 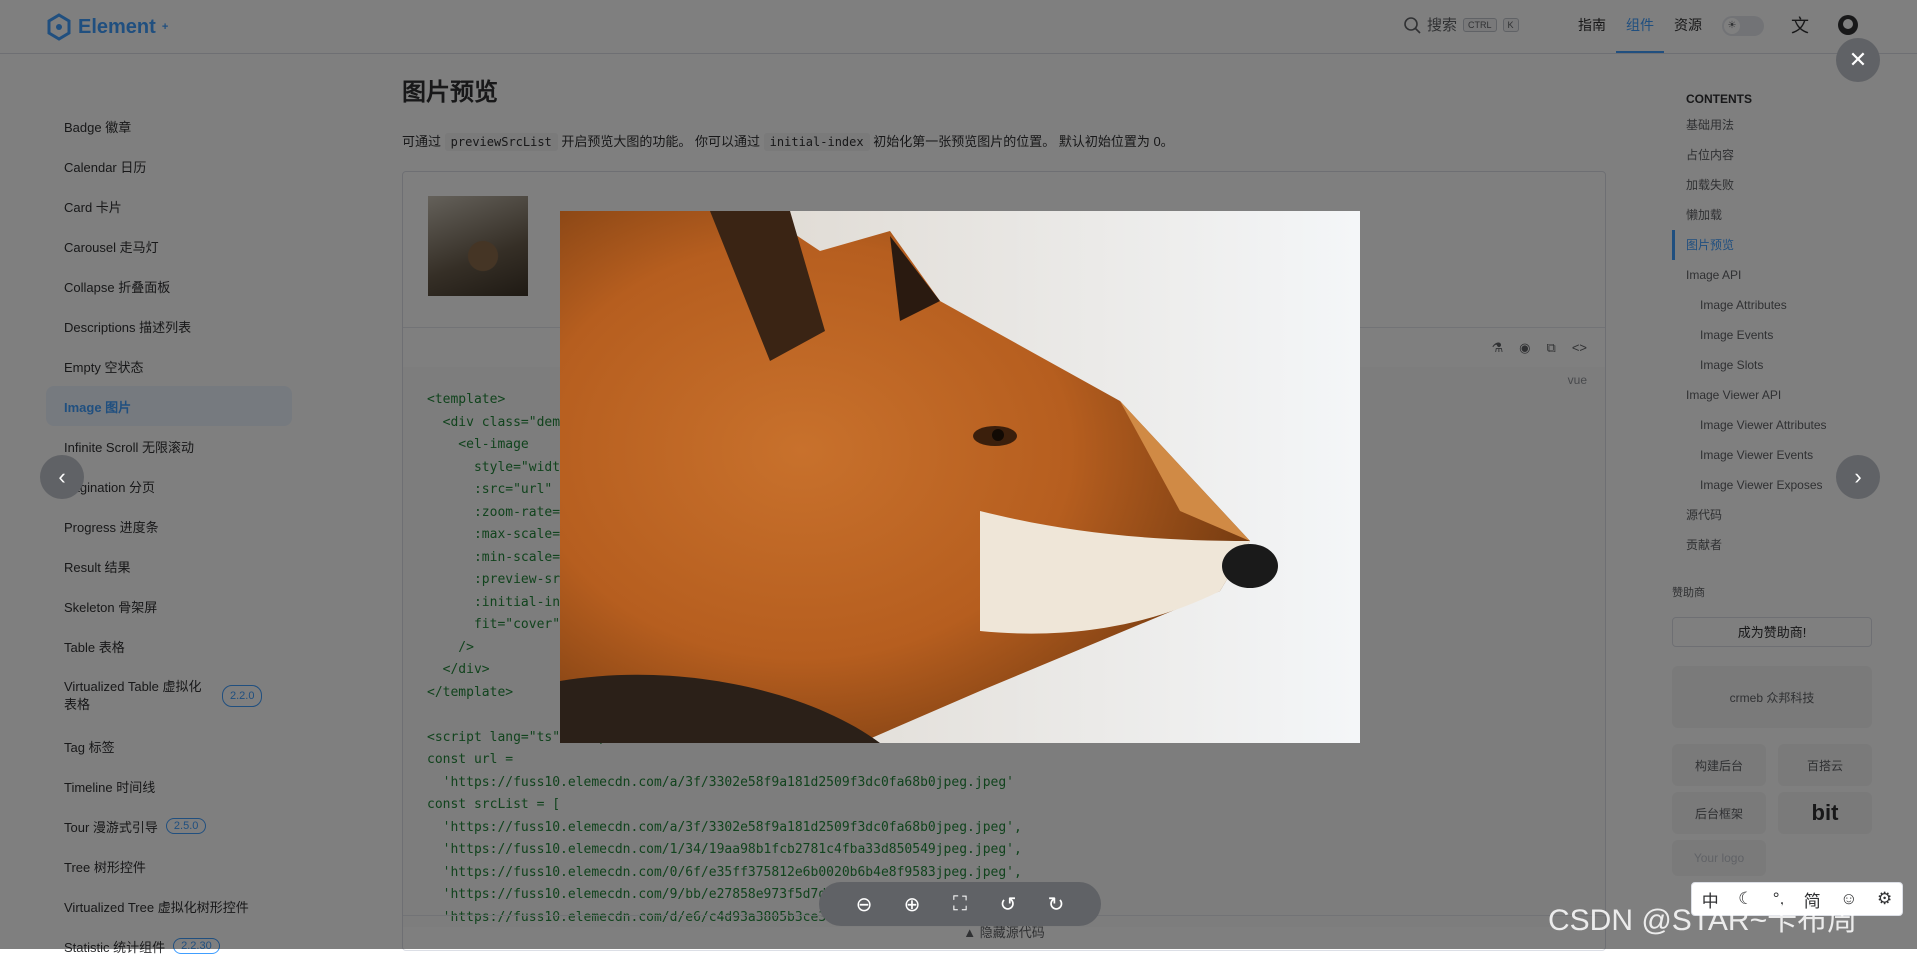 I want to click on next-image-button: ›, so click(x=1858, y=477).